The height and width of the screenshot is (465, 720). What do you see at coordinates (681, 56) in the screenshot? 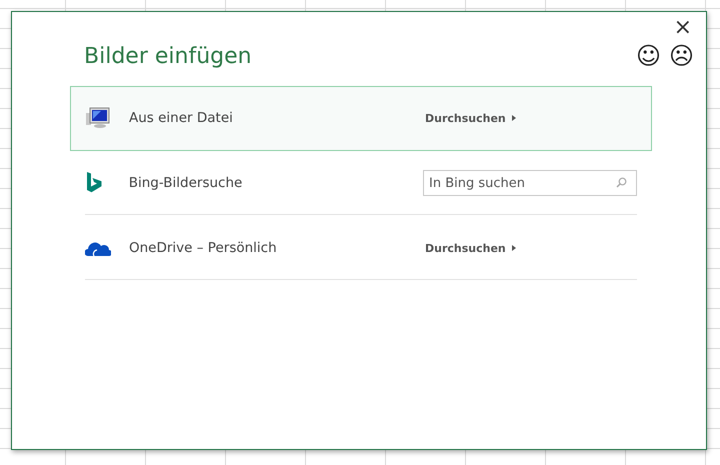
I see `frown-button: ☹` at bounding box center [681, 56].